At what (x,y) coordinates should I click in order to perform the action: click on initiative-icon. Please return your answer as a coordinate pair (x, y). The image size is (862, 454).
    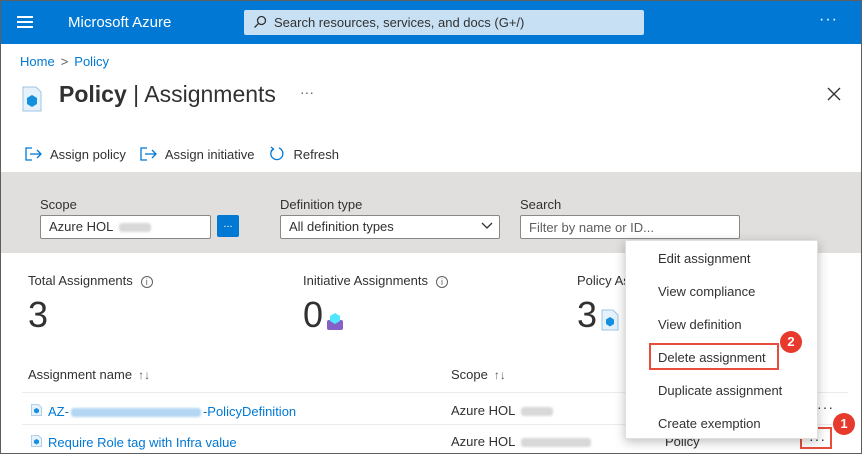
    Looking at the image, I should click on (335, 321).